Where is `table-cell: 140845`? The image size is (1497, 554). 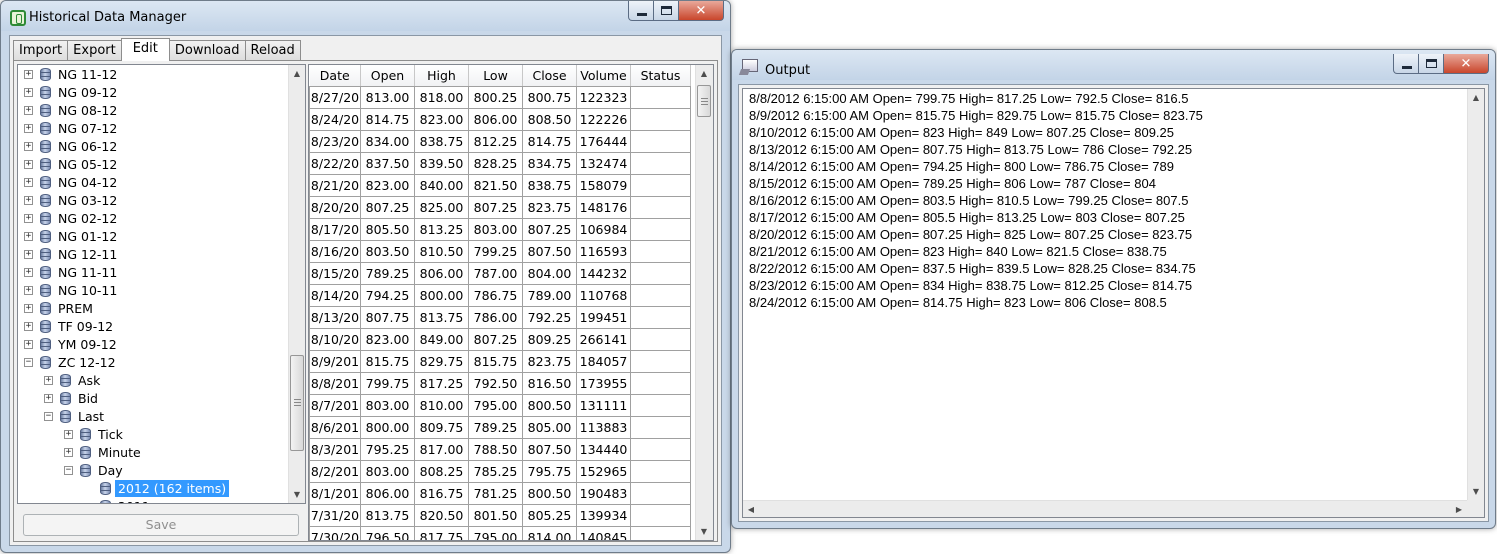
table-cell: 140845 is located at coordinates (603, 532).